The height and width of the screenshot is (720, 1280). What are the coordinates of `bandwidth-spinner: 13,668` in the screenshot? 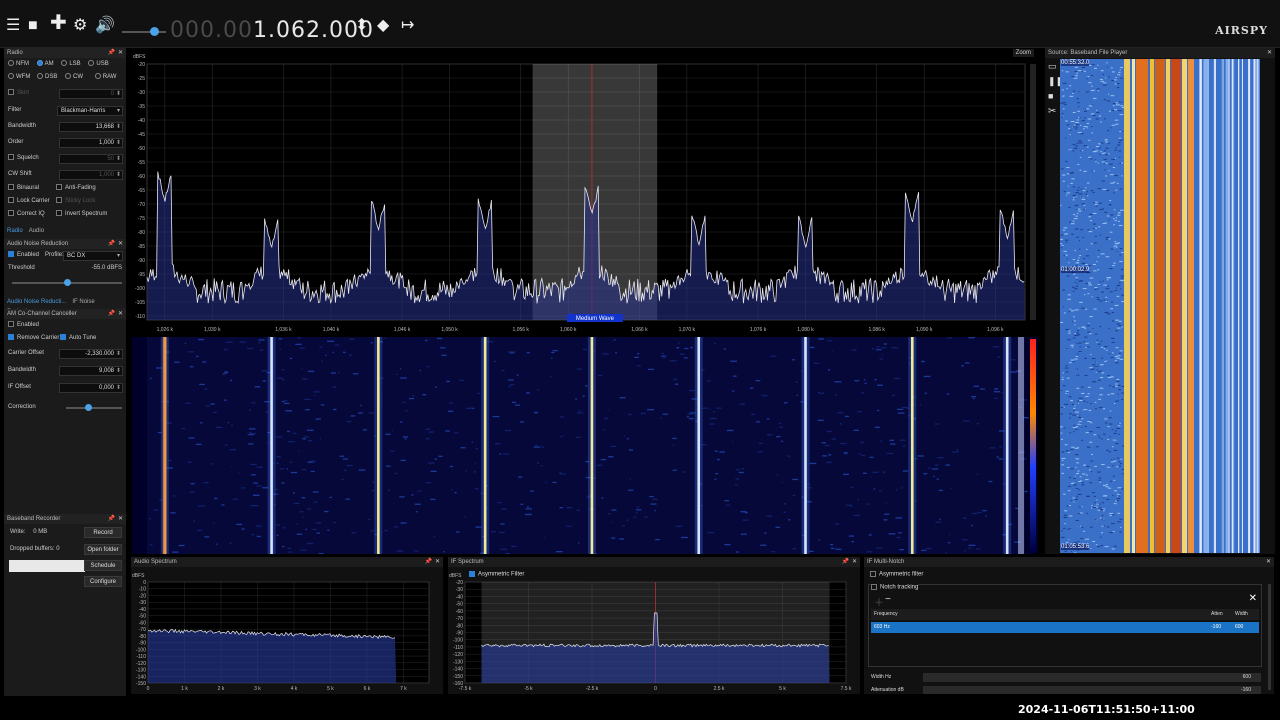 It's located at (91, 127).